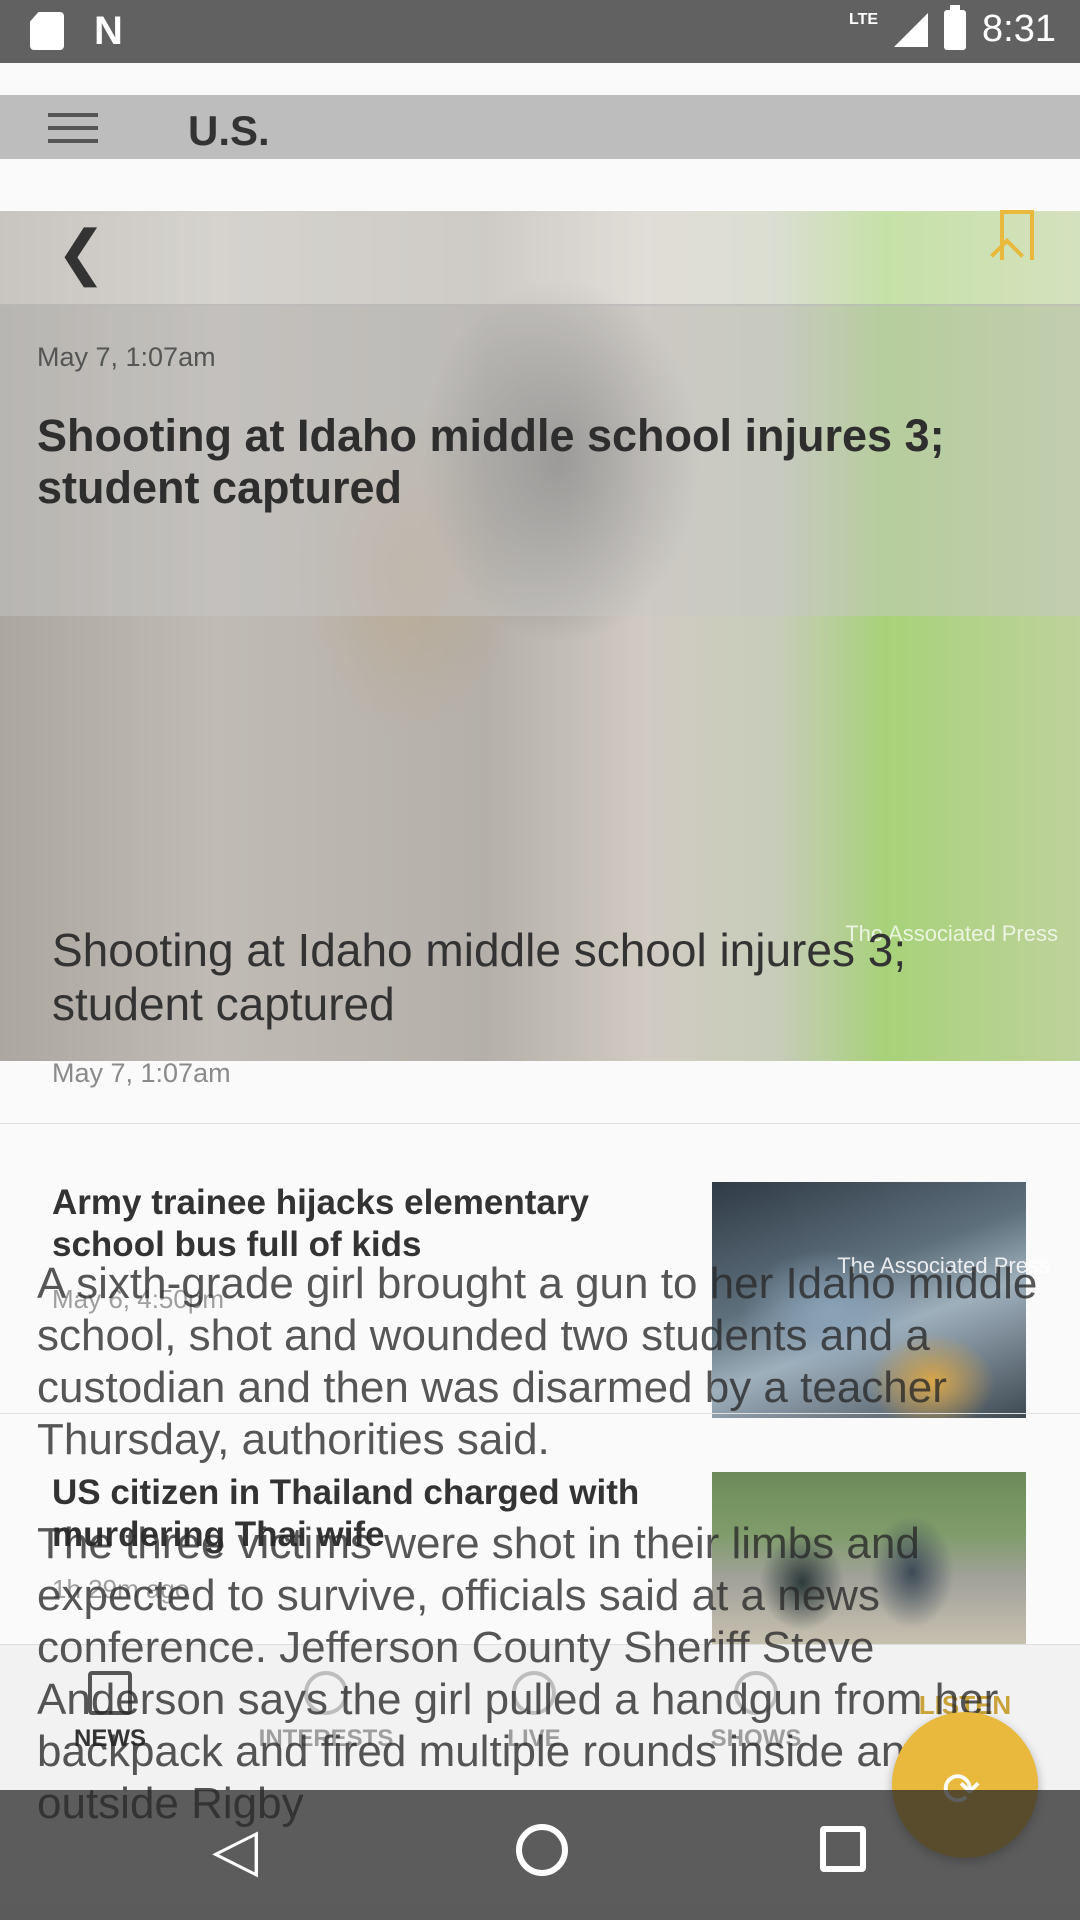  I want to click on network-type: LTE, so click(864, 19).